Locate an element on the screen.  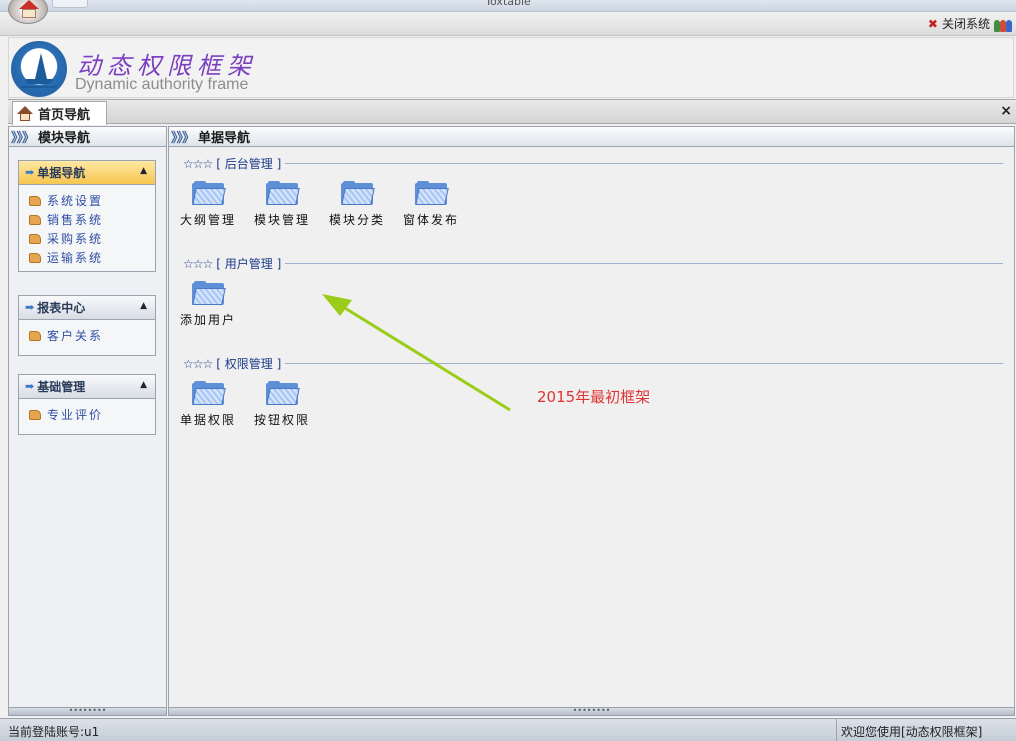
annotation-arrow-icon is located at coordinates (416, 353).